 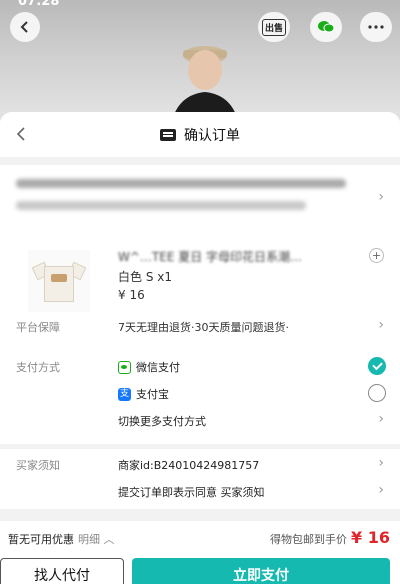 What do you see at coordinates (38, 367) in the screenshot?
I see `payment-label: 支付方式` at bounding box center [38, 367].